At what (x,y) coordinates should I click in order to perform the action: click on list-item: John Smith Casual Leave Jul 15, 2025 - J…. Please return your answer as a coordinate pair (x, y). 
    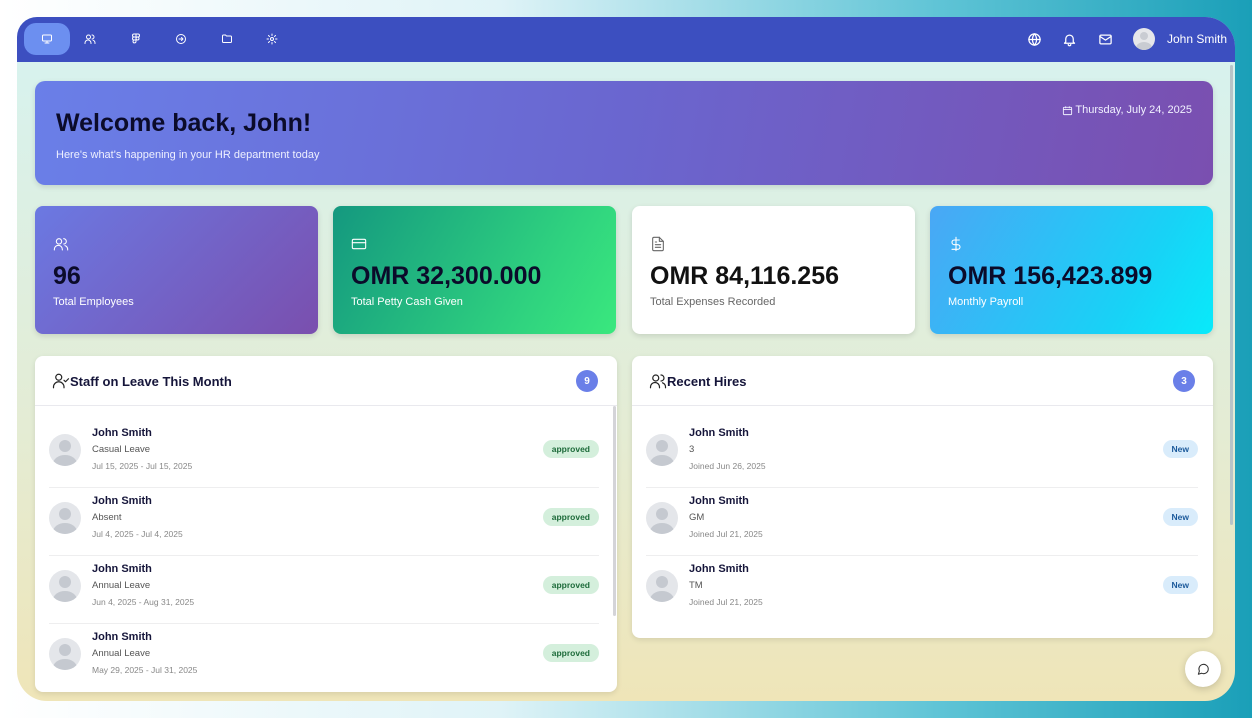
    Looking at the image, I should click on (324, 454).